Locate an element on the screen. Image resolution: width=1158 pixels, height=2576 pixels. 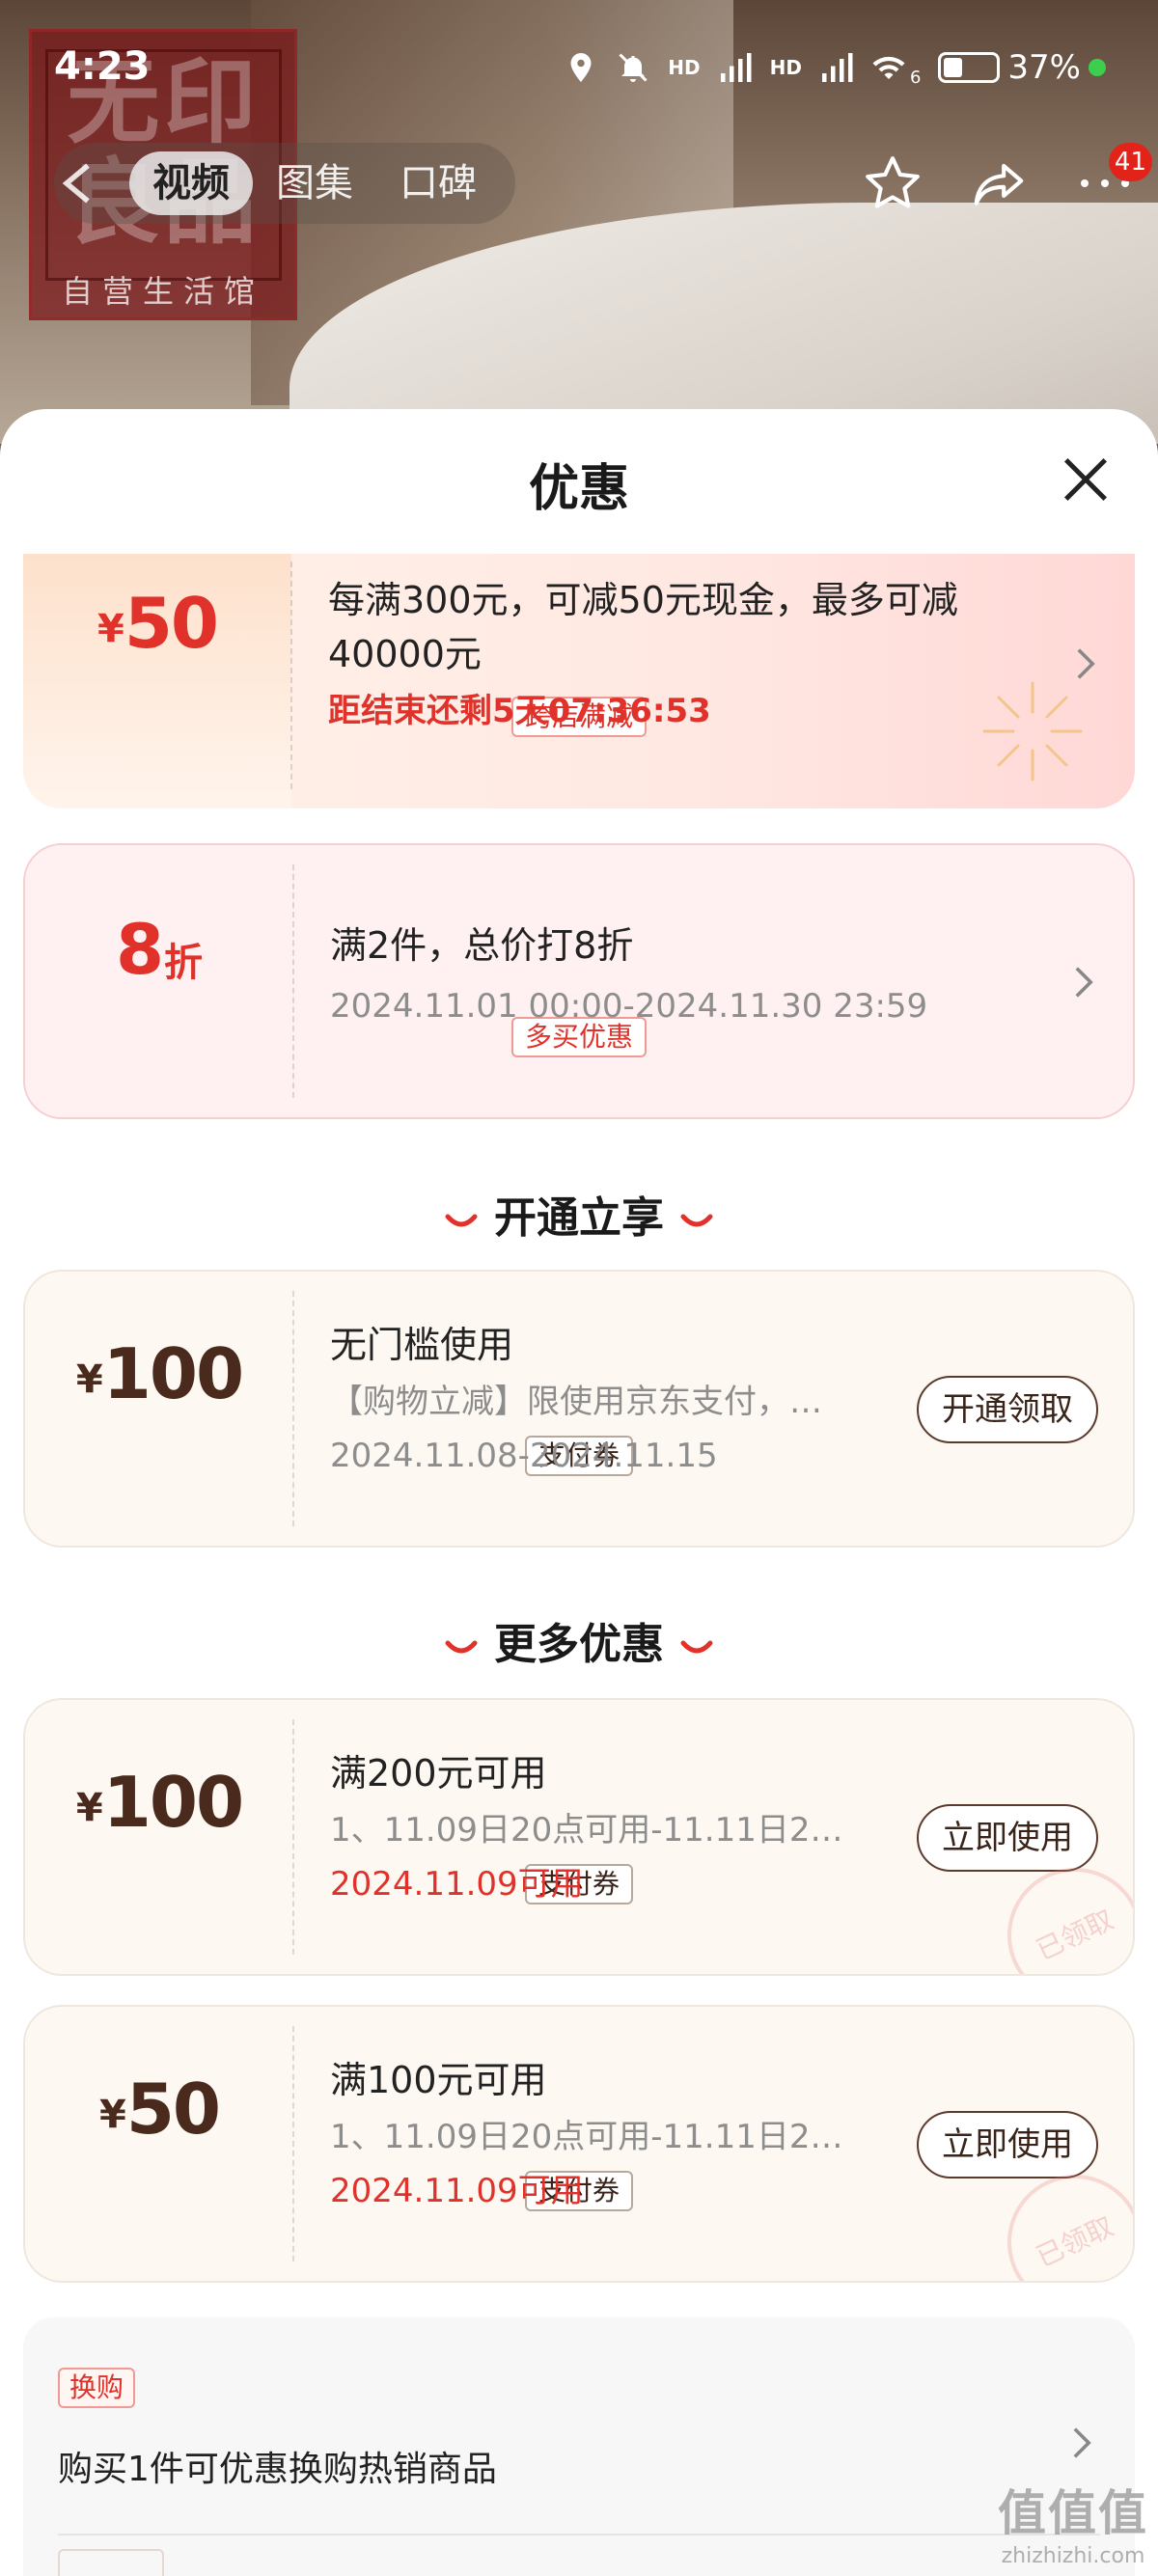
watermark-url: zhizhizhi.com is located at coordinates (1073, 2556).